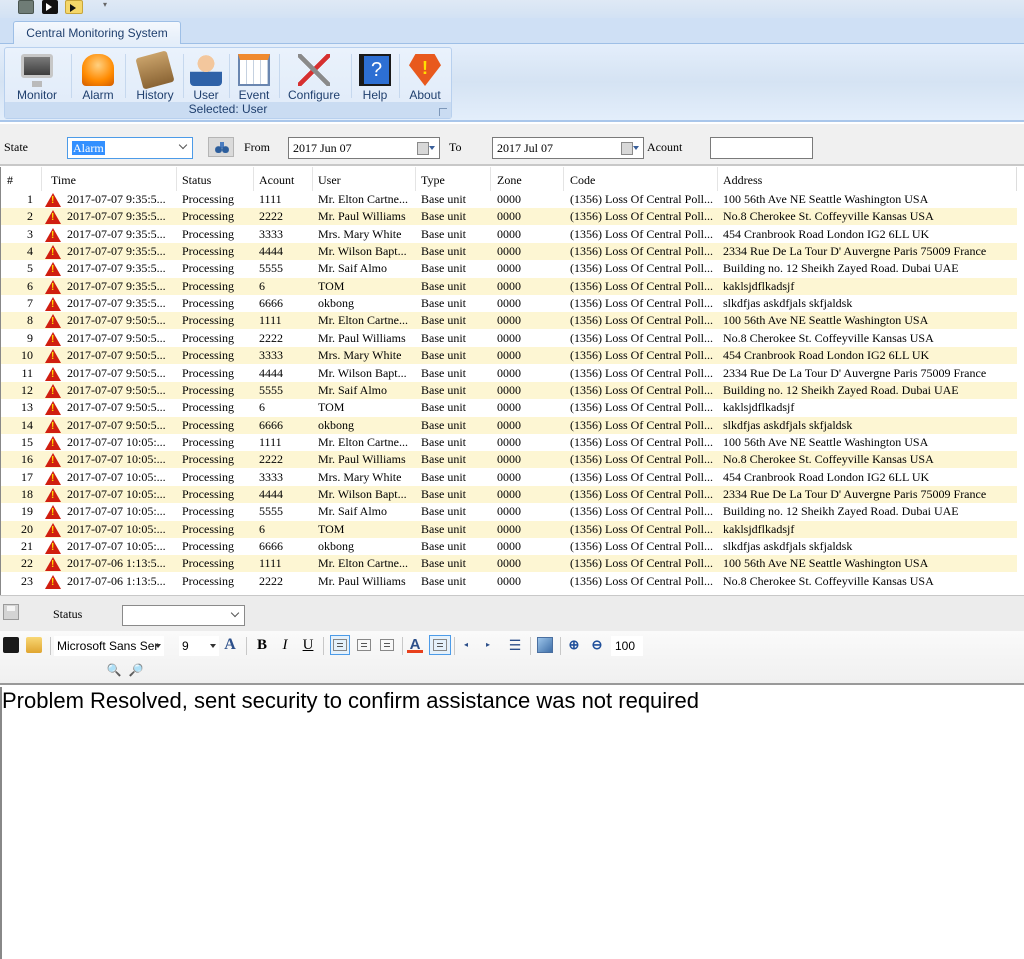  What do you see at coordinates (155, 76) in the screenshot?
I see `history-button: History` at bounding box center [155, 76].